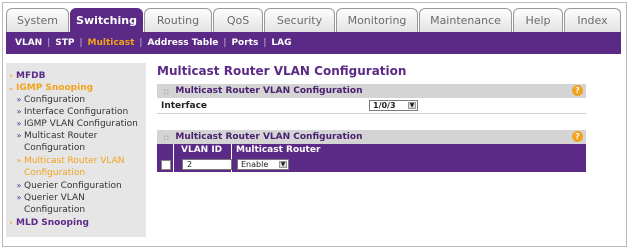  I want to click on subnav-ports: Ports, so click(244, 43).